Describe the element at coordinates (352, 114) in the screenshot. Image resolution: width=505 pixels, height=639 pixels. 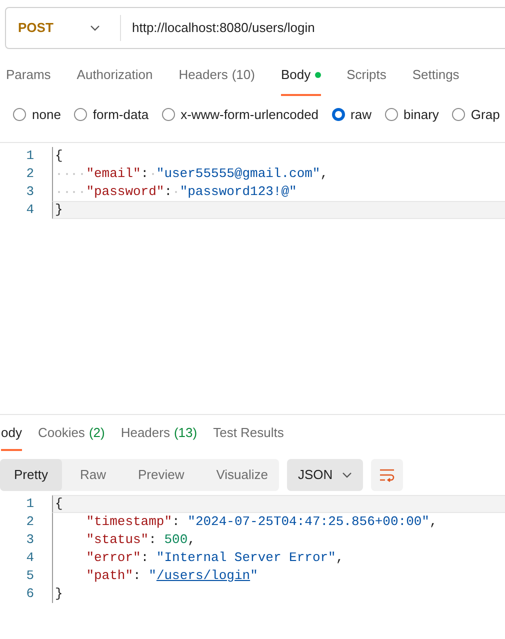
I see `body-type-radio: raw` at that location.